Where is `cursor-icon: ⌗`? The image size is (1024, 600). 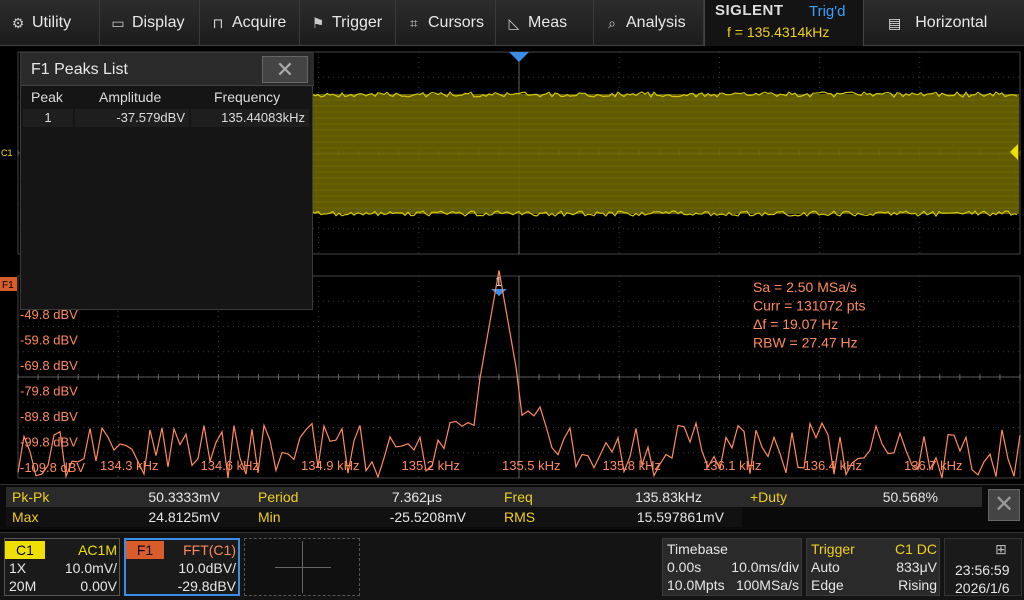 cursor-icon: ⌗ is located at coordinates (414, 23).